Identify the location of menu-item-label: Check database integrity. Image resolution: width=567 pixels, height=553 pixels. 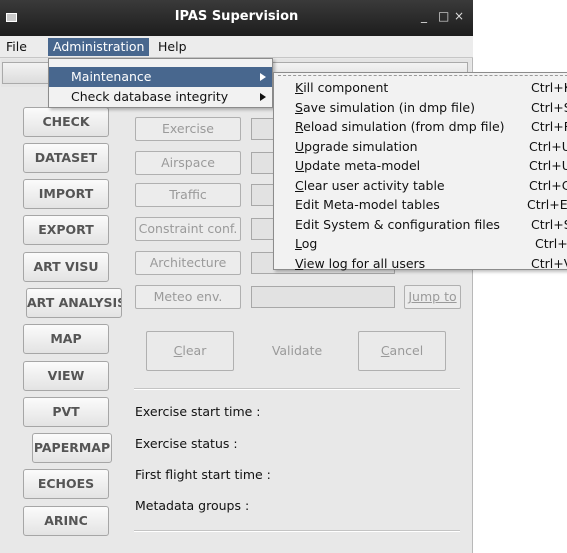
(150, 96).